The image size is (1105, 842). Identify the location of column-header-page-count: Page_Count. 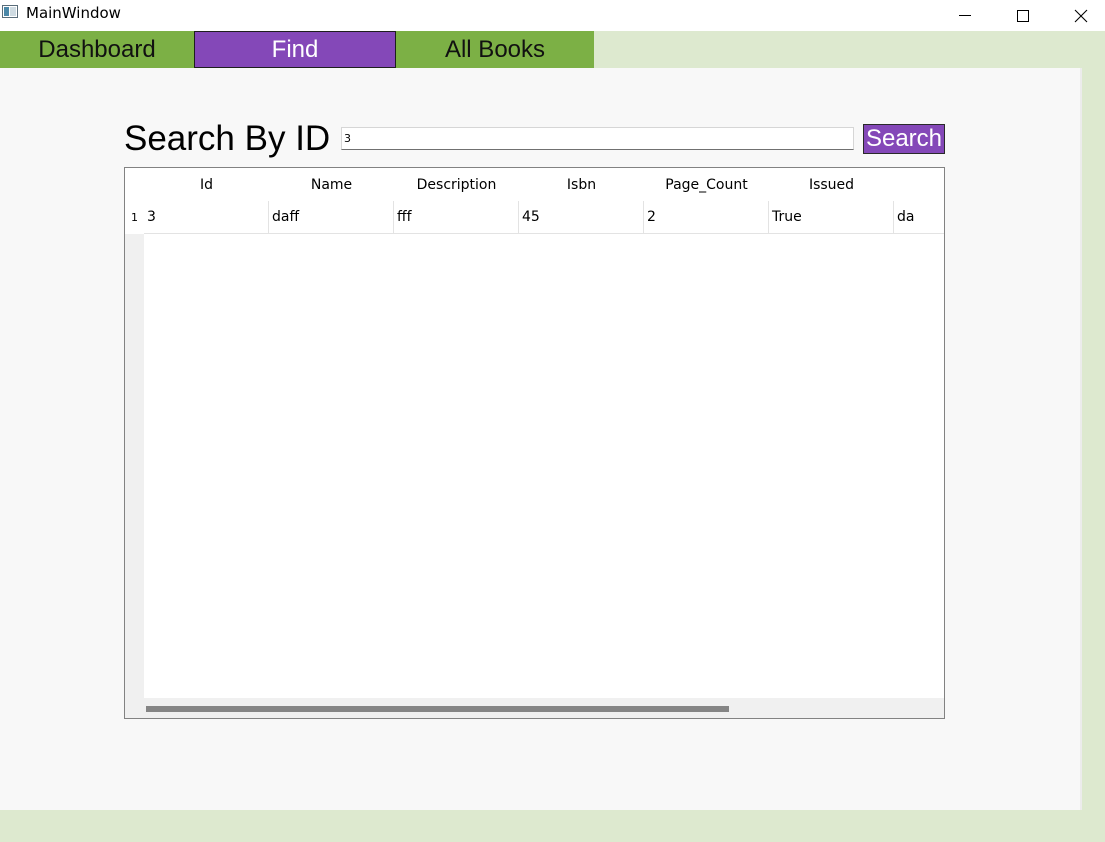
(706, 184).